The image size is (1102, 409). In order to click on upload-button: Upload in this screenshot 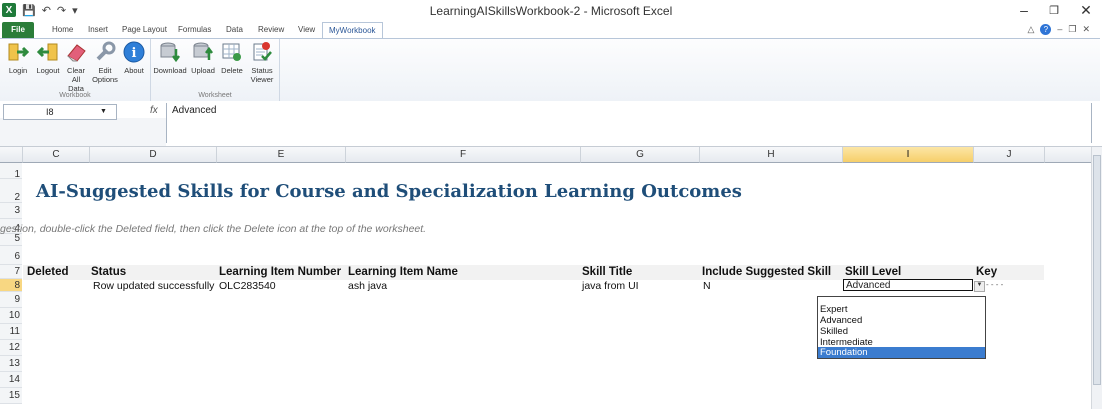, I will do `click(203, 58)`.